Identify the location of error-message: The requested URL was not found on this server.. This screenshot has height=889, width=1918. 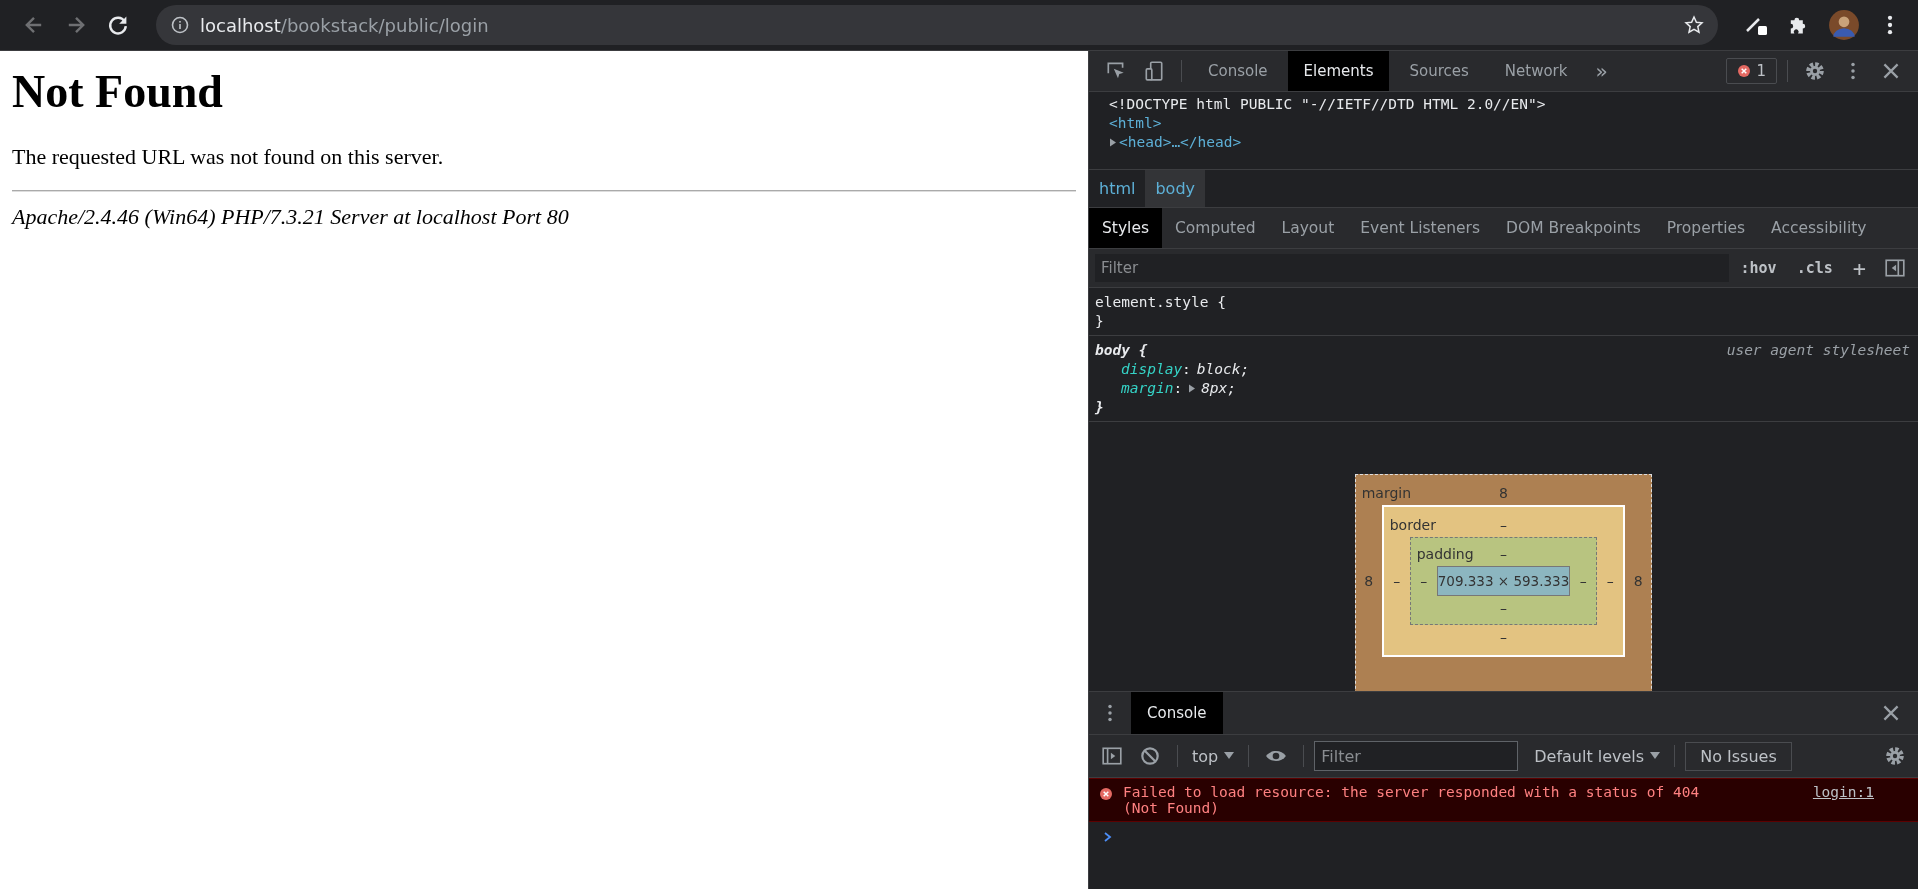
(228, 157).